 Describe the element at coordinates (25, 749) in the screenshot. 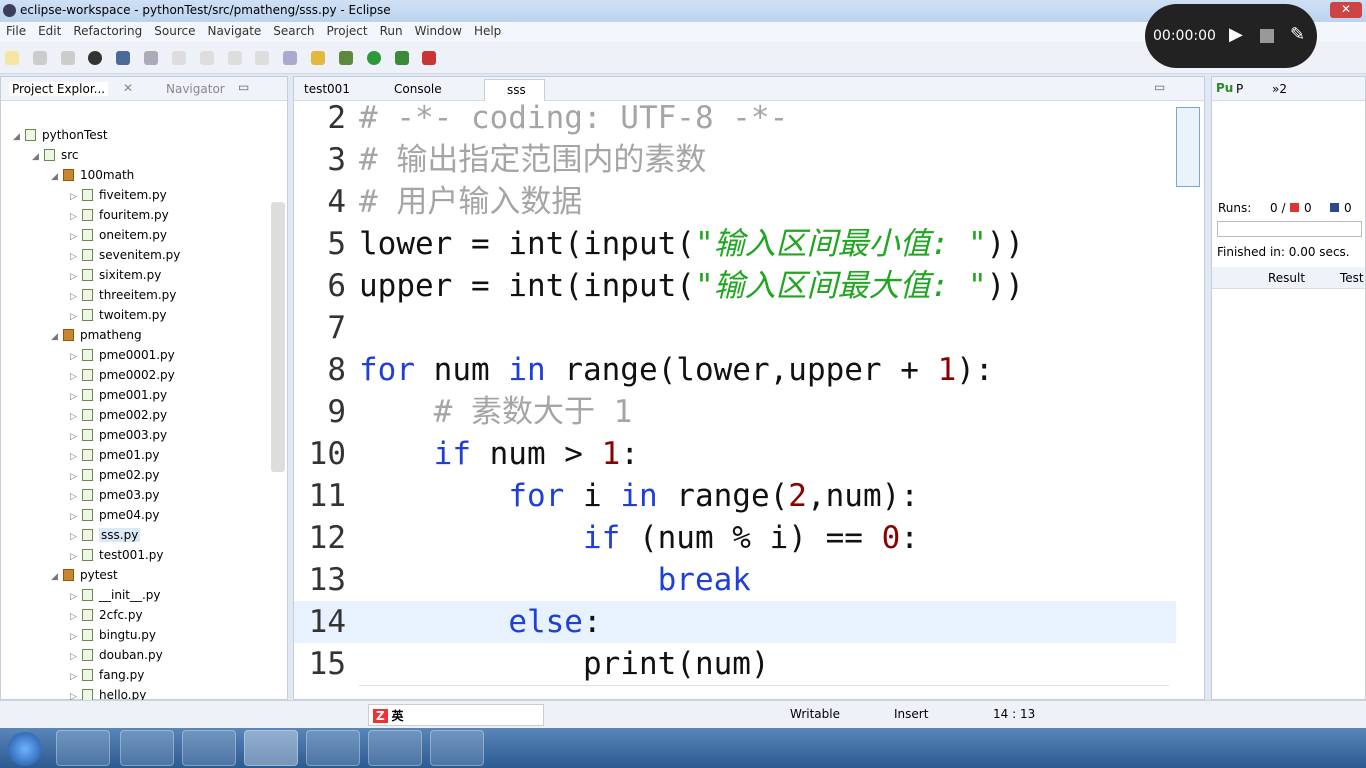

I see `start-button` at that location.